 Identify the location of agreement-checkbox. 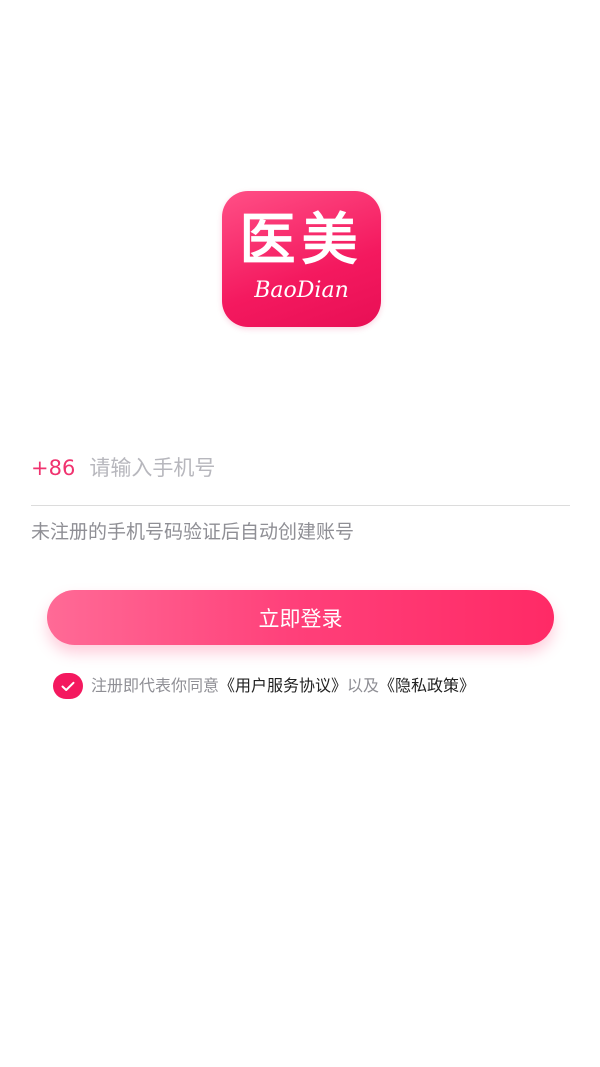
(68, 686).